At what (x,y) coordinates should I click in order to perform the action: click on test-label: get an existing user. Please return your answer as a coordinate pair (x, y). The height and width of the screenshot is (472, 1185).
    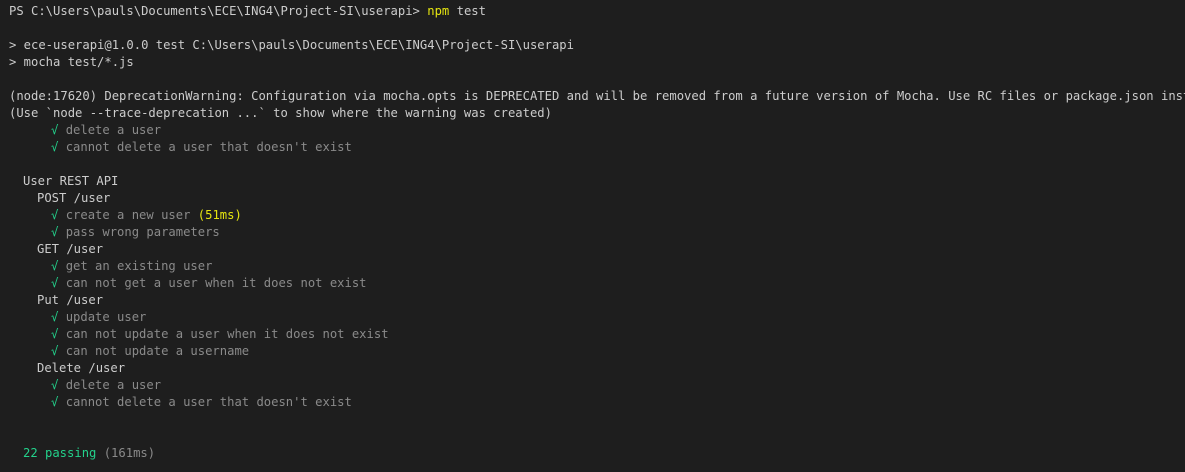
    Looking at the image, I should click on (139, 266).